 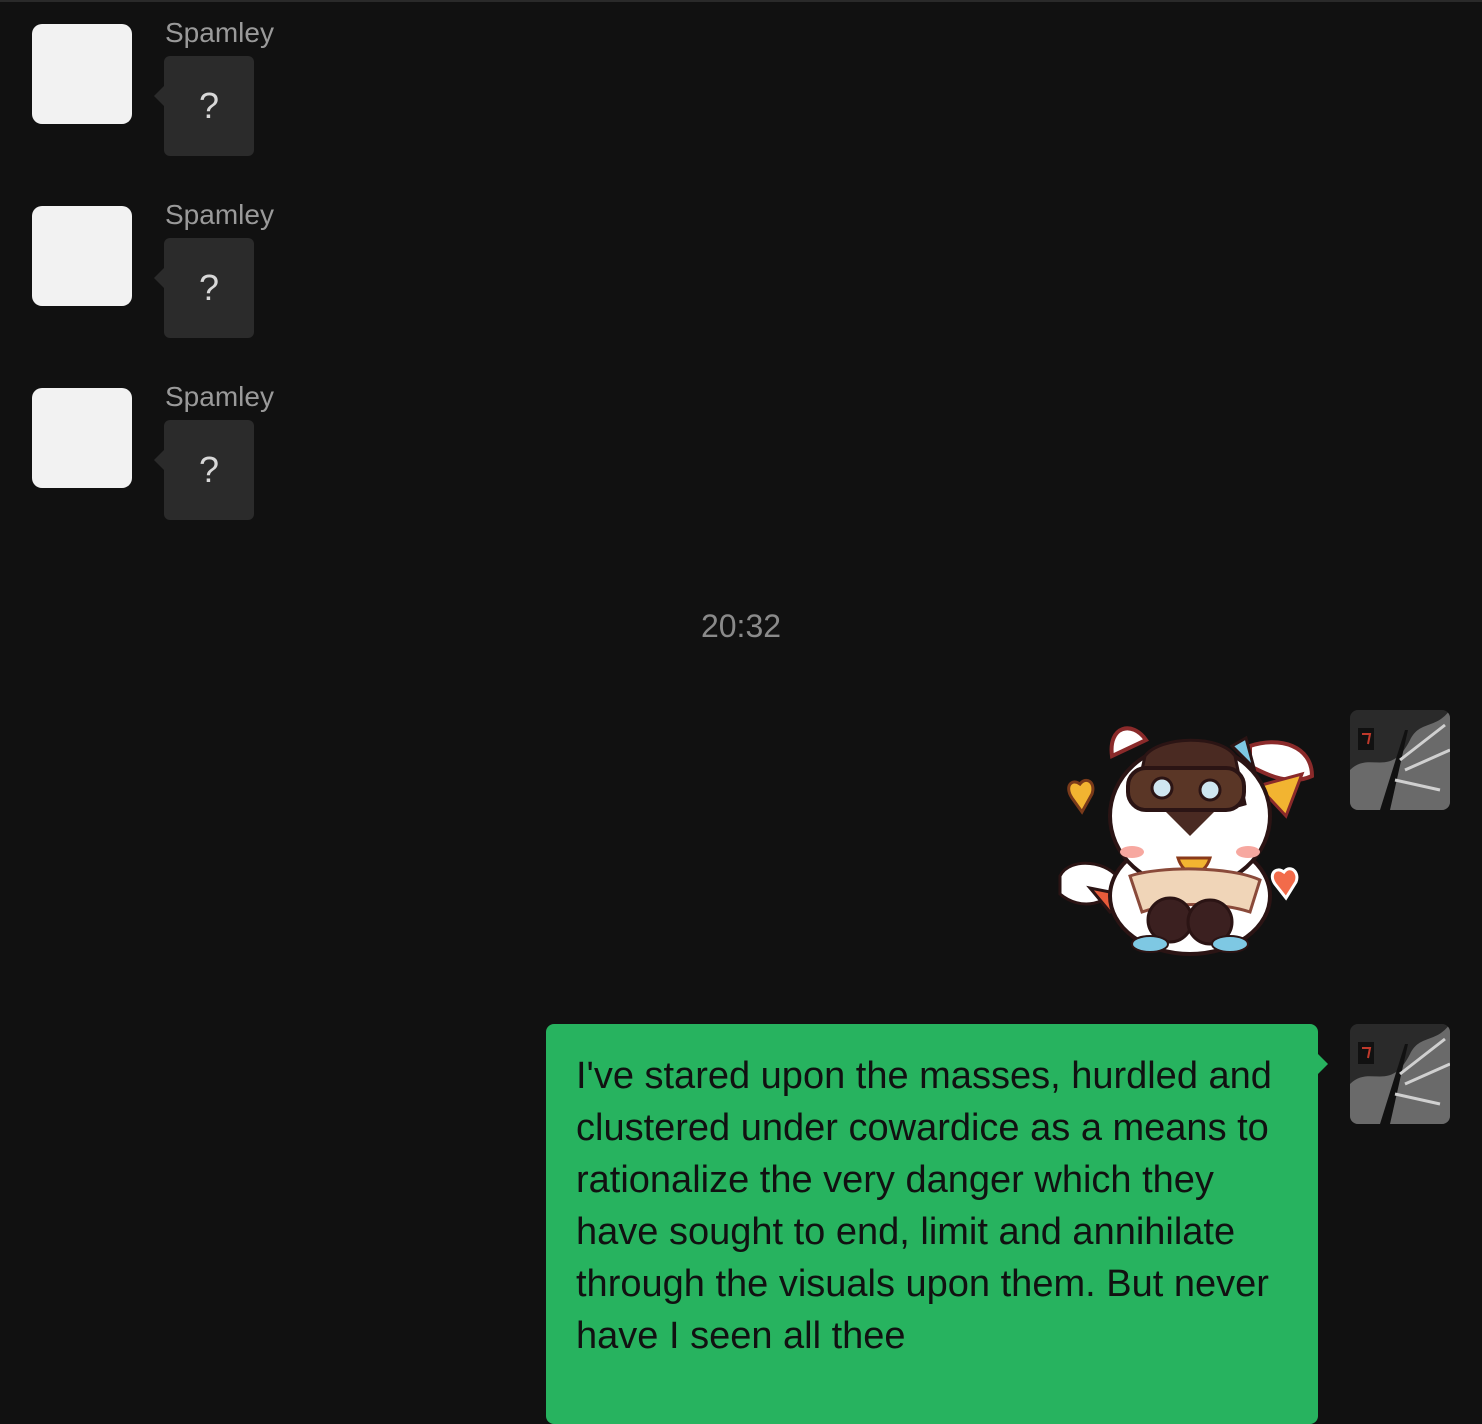 What do you see at coordinates (741, 626) in the screenshot?
I see `message-timestamp: 20:32` at bounding box center [741, 626].